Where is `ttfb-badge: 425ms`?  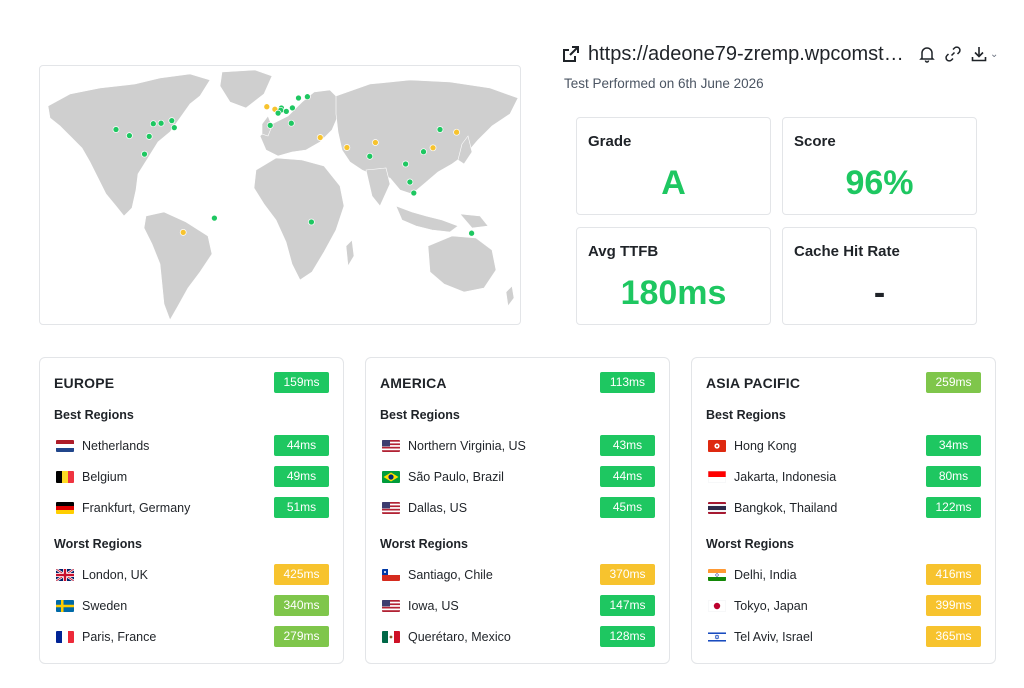 ttfb-badge: 425ms is located at coordinates (301, 574).